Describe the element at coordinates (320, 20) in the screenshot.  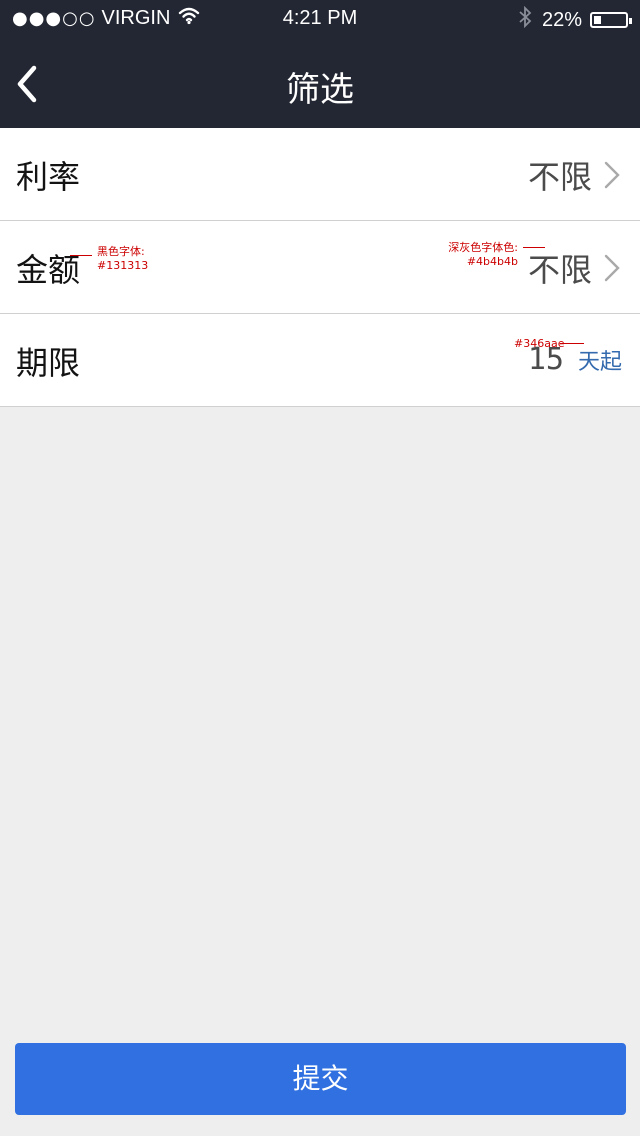
I see `status-bar: ●●●○○ VIRGIN 4:21 PM 22%` at that location.